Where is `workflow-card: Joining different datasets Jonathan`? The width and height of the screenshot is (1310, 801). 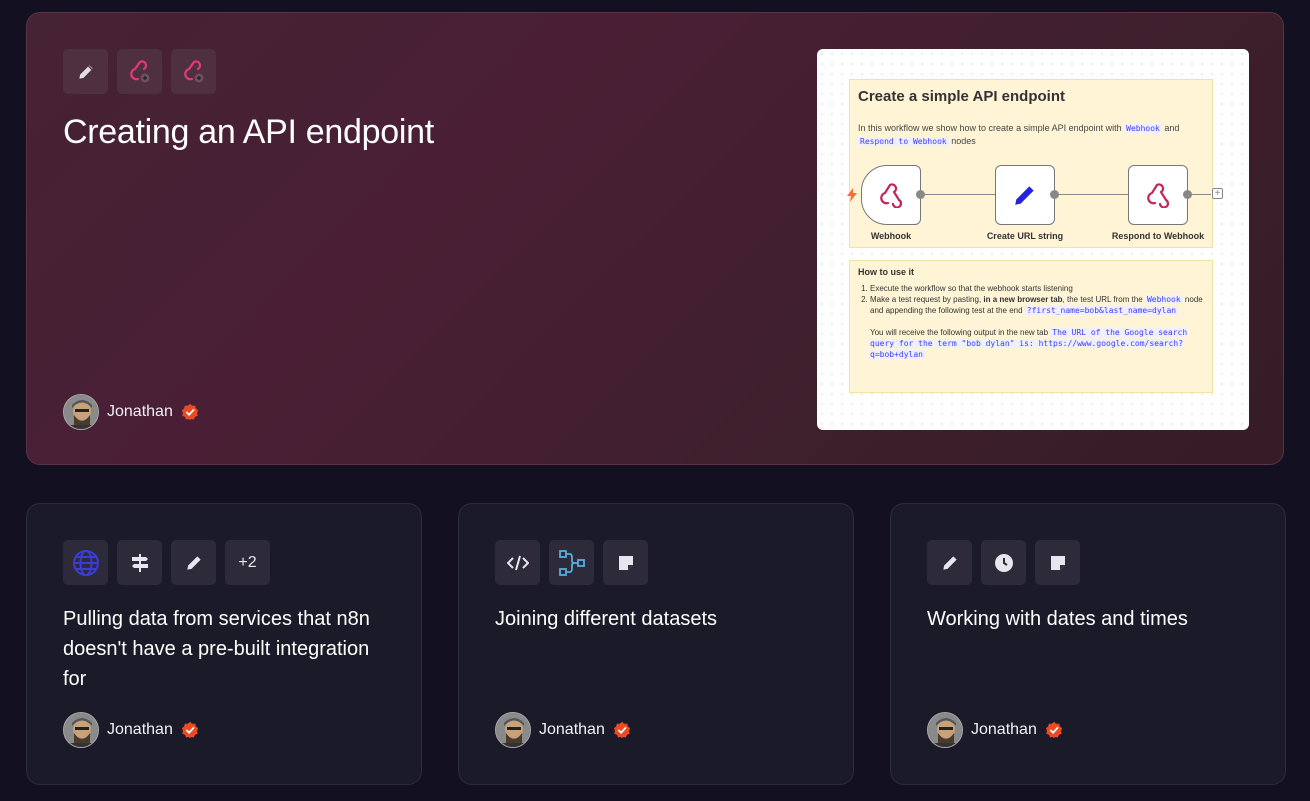 workflow-card: Joining different datasets Jonathan is located at coordinates (656, 644).